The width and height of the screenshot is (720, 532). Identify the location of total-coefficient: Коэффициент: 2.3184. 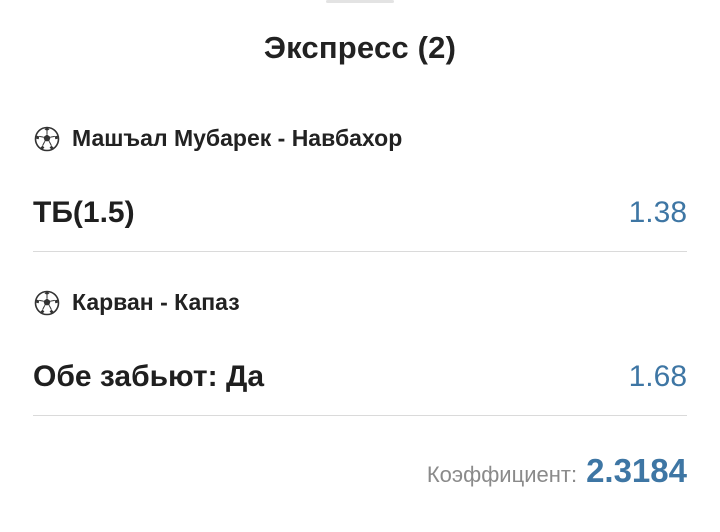
(557, 471).